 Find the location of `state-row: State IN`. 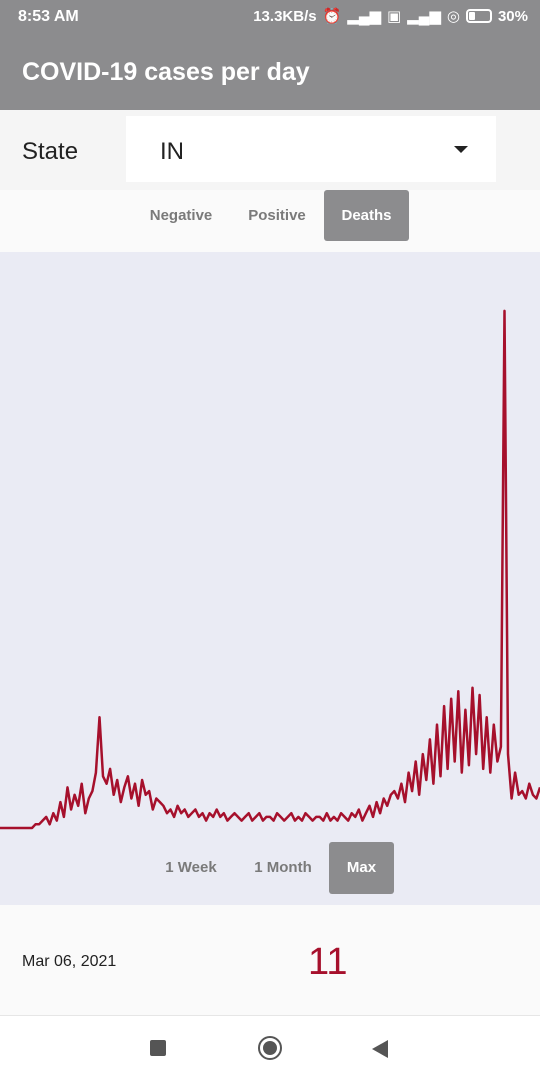

state-row: State IN is located at coordinates (270, 150).